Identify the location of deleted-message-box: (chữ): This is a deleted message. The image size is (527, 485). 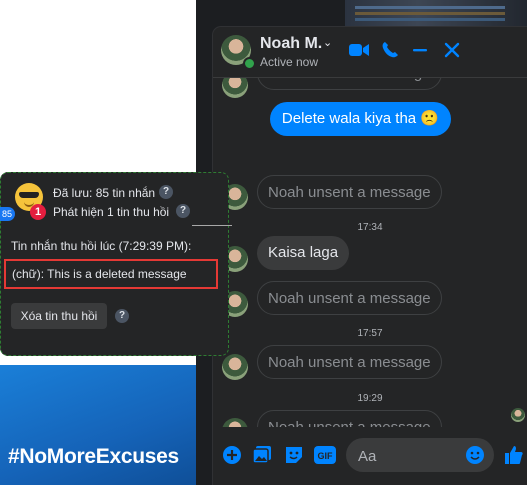
(111, 274).